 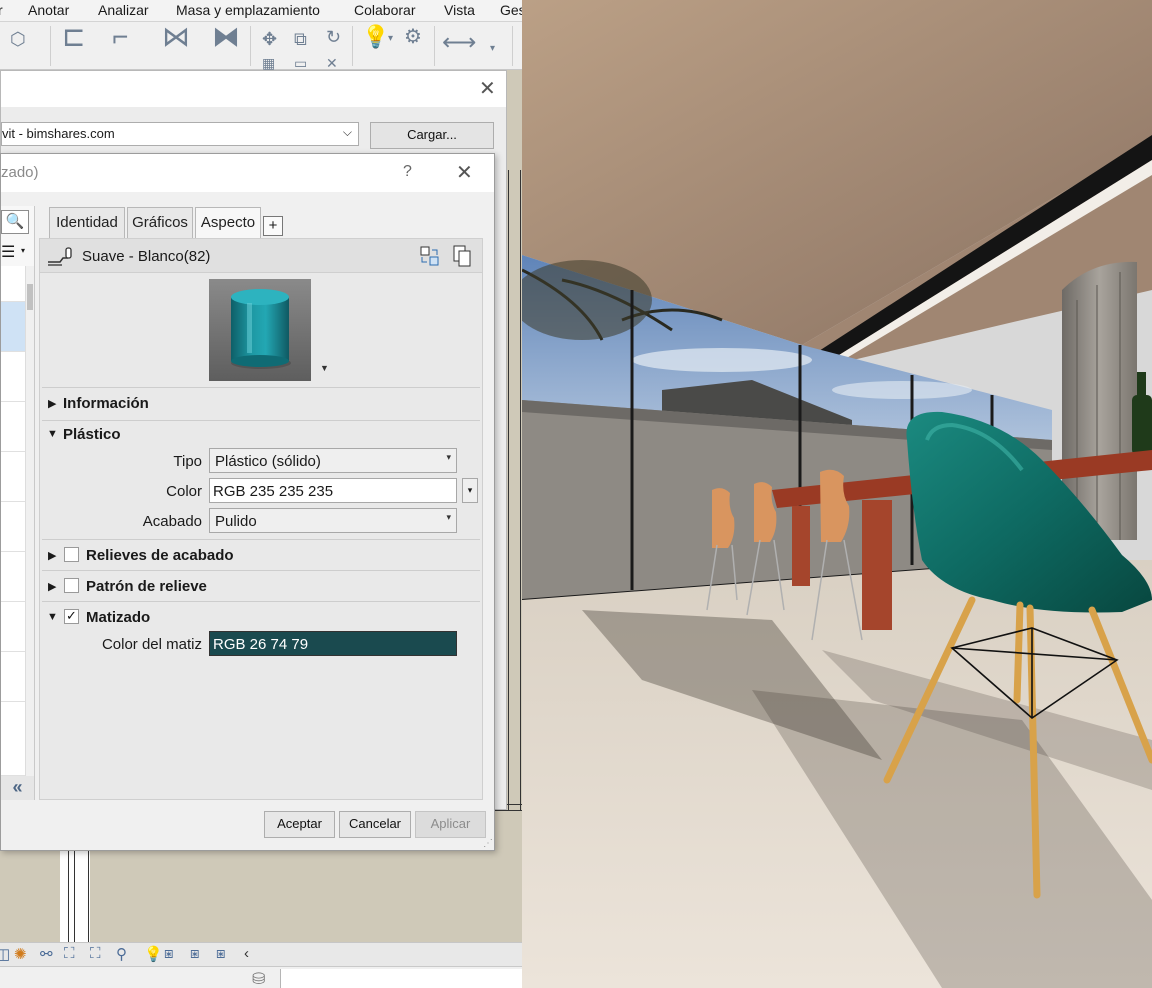 I want to click on section-relieves: Relieves de acabado, so click(x=160, y=555).